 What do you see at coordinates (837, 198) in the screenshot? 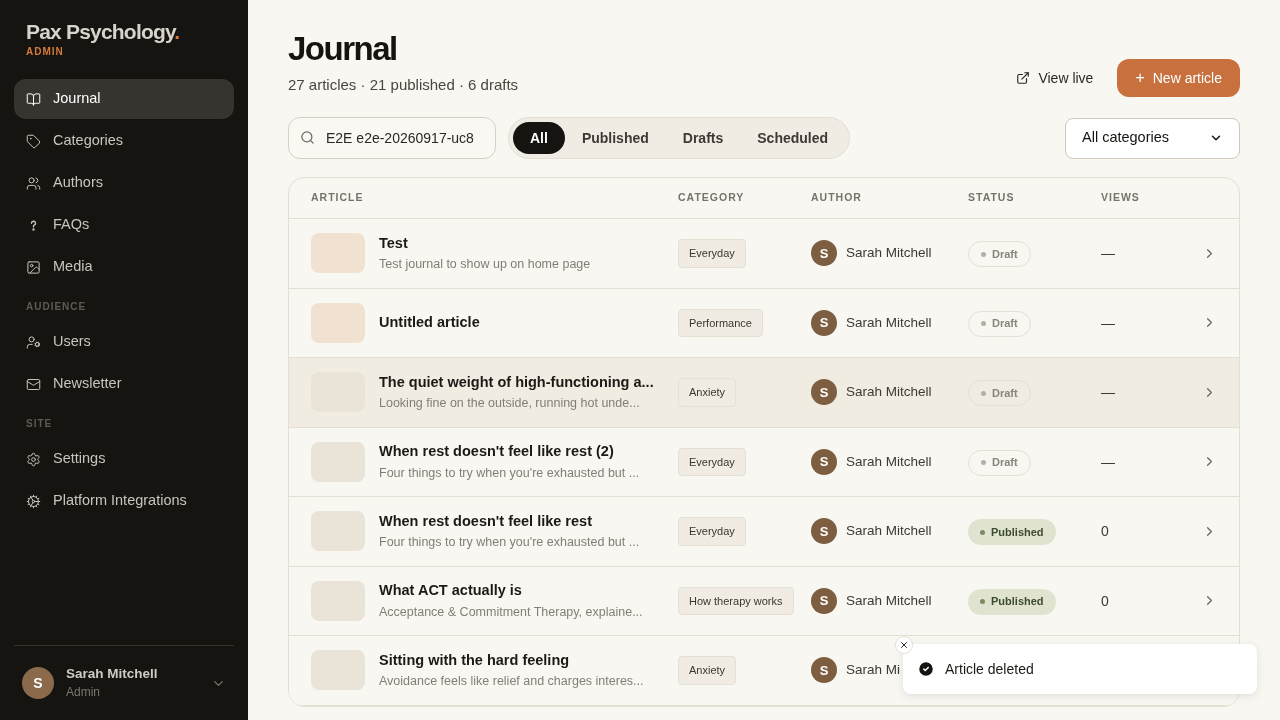
I see `column-header: AUTHOR` at bounding box center [837, 198].